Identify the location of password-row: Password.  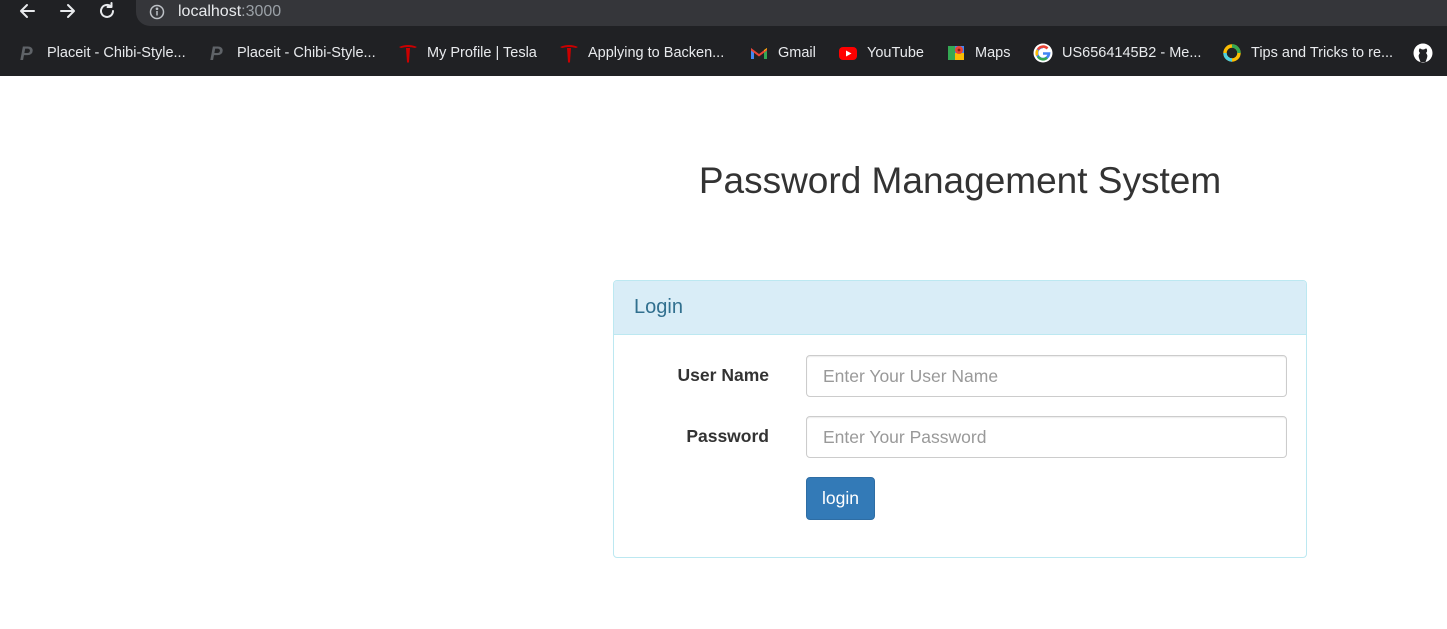
(960, 437).